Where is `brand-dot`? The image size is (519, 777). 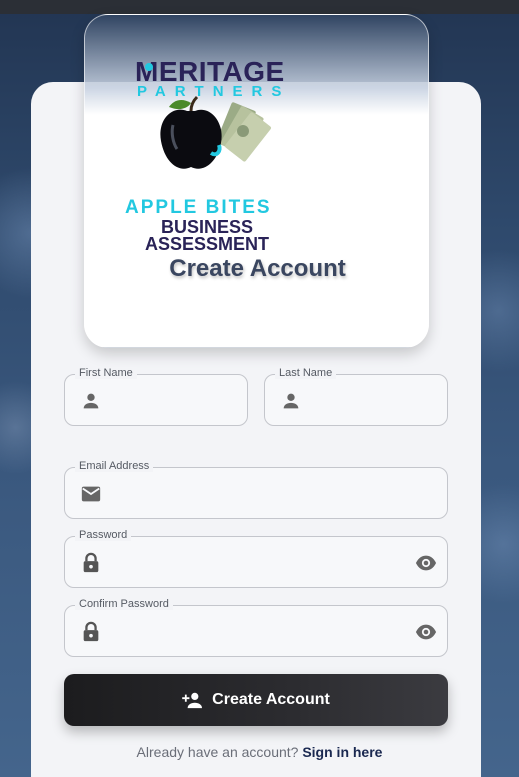
brand-dot is located at coordinates (149, 67).